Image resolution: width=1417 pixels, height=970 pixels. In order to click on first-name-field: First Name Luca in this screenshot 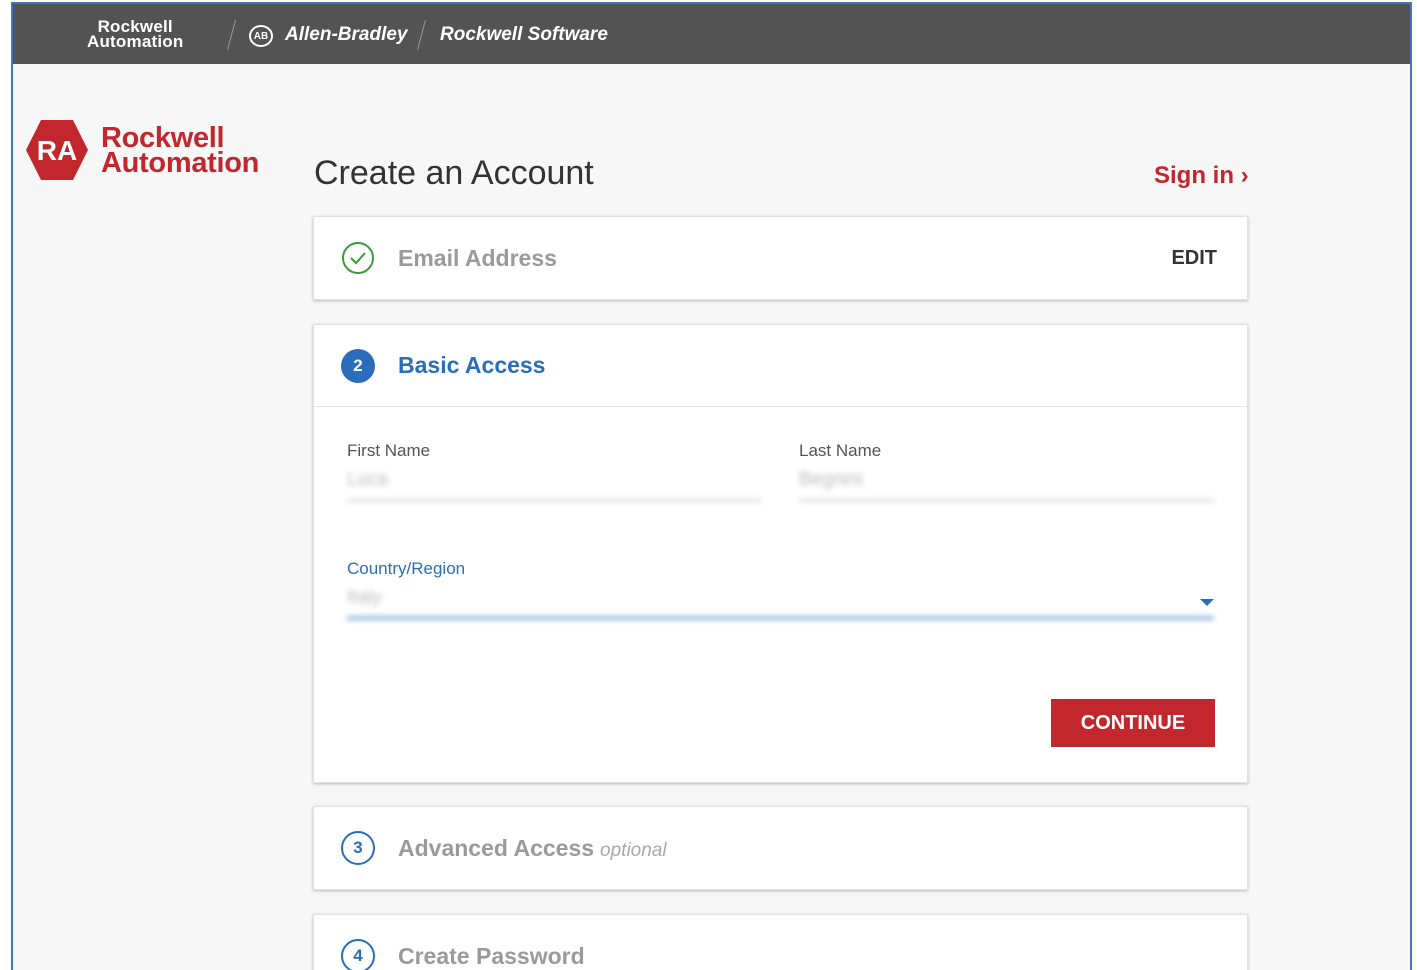, I will do `click(554, 471)`.